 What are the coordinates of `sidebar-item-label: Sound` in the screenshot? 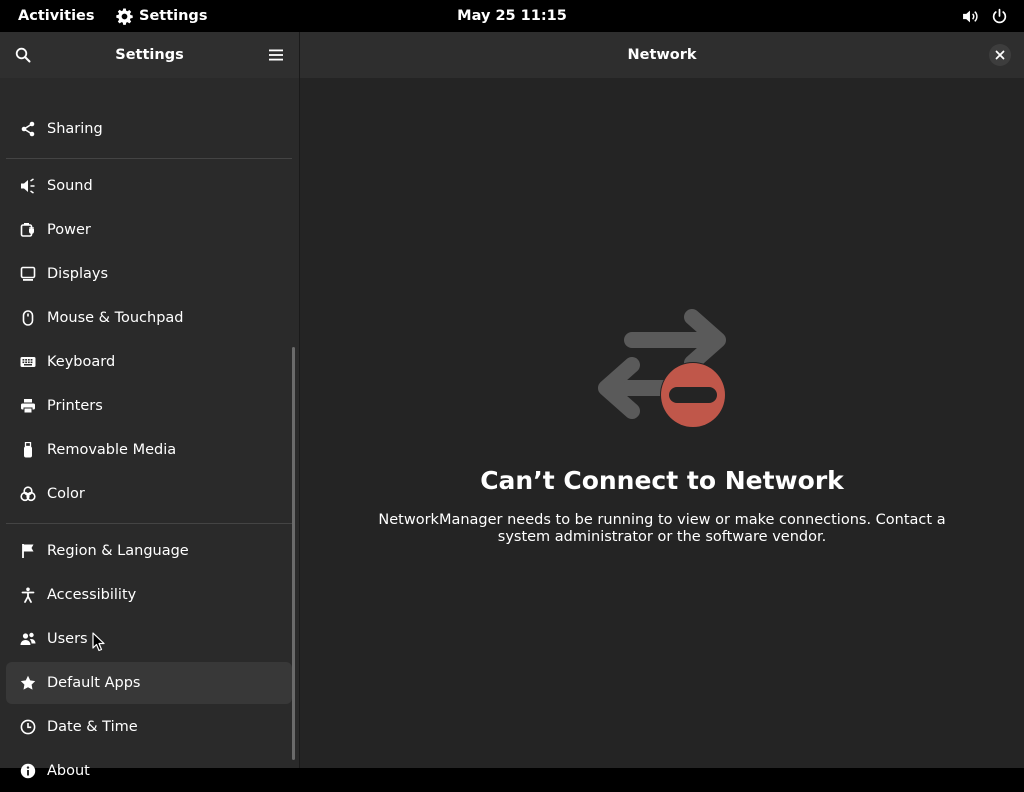 It's located at (70, 186).